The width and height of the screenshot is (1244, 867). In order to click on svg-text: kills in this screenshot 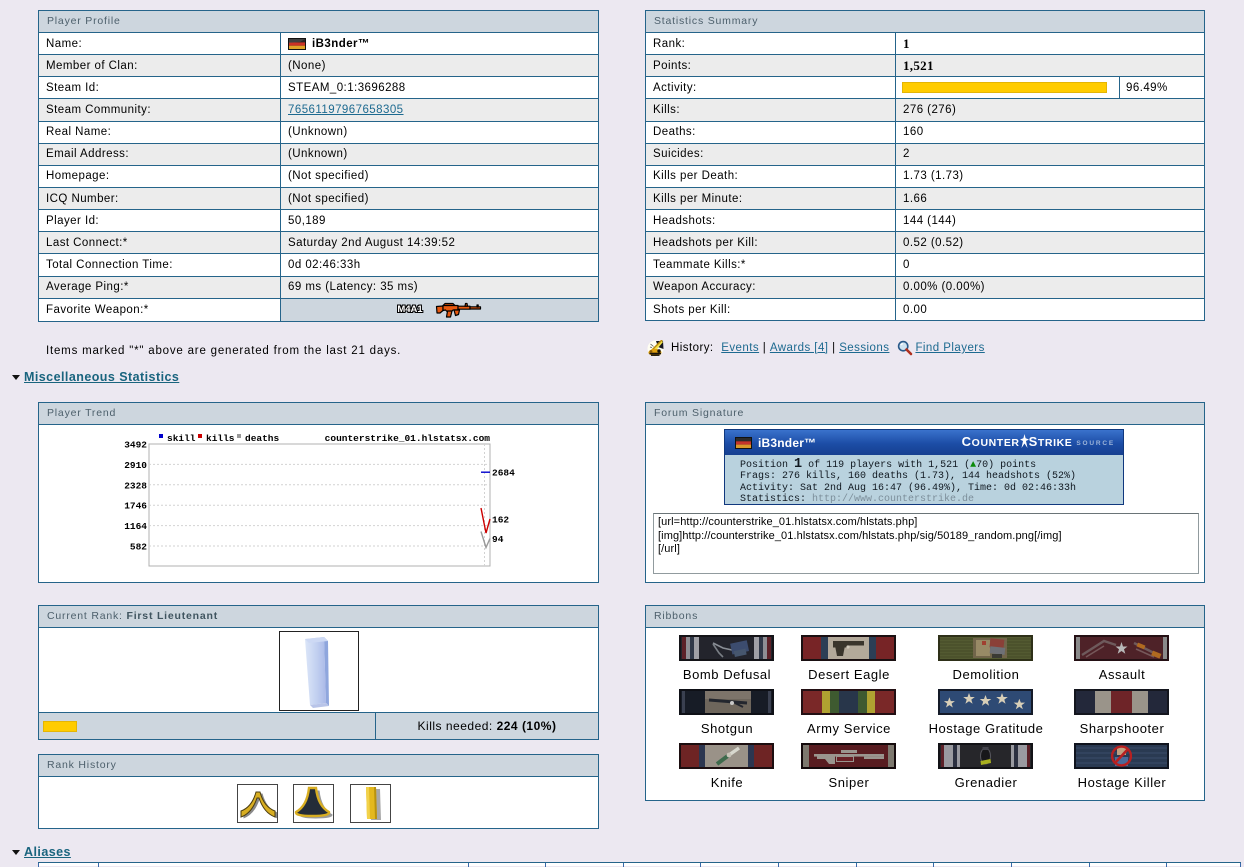, I will do `click(220, 438)`.